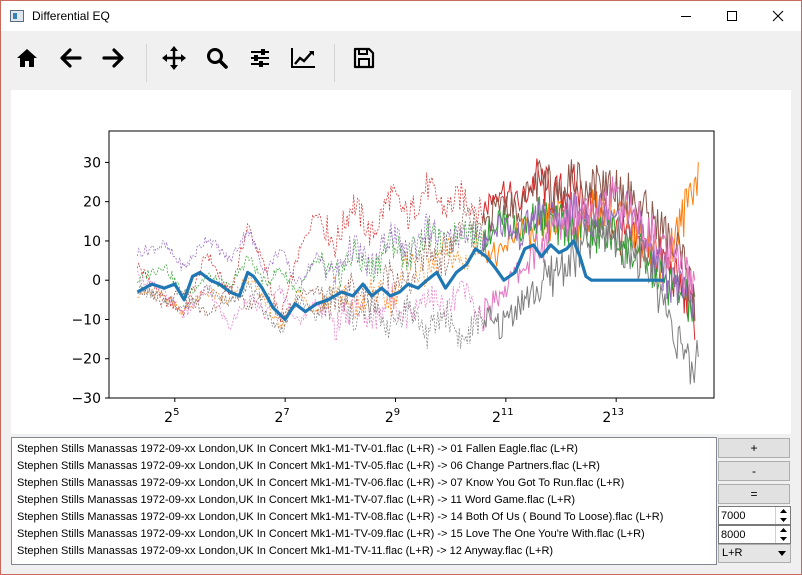  I want to click on arrow-left-icon, so click(71, 58).